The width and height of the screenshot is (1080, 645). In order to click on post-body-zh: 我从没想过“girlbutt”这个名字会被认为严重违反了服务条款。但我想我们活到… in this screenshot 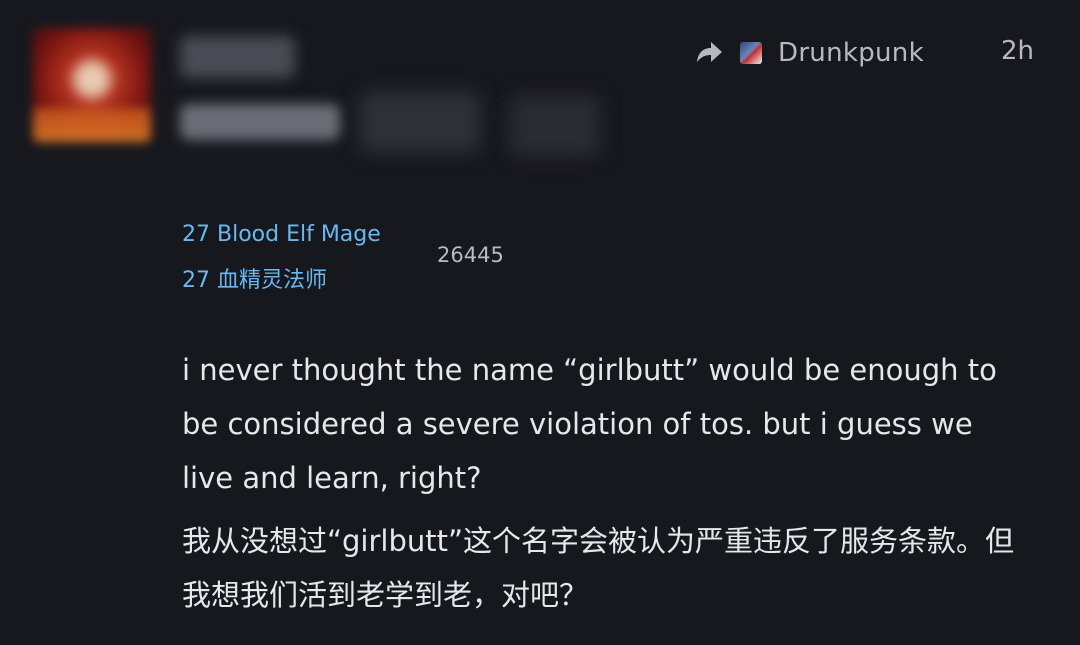, I will do `click(598, 568)`.